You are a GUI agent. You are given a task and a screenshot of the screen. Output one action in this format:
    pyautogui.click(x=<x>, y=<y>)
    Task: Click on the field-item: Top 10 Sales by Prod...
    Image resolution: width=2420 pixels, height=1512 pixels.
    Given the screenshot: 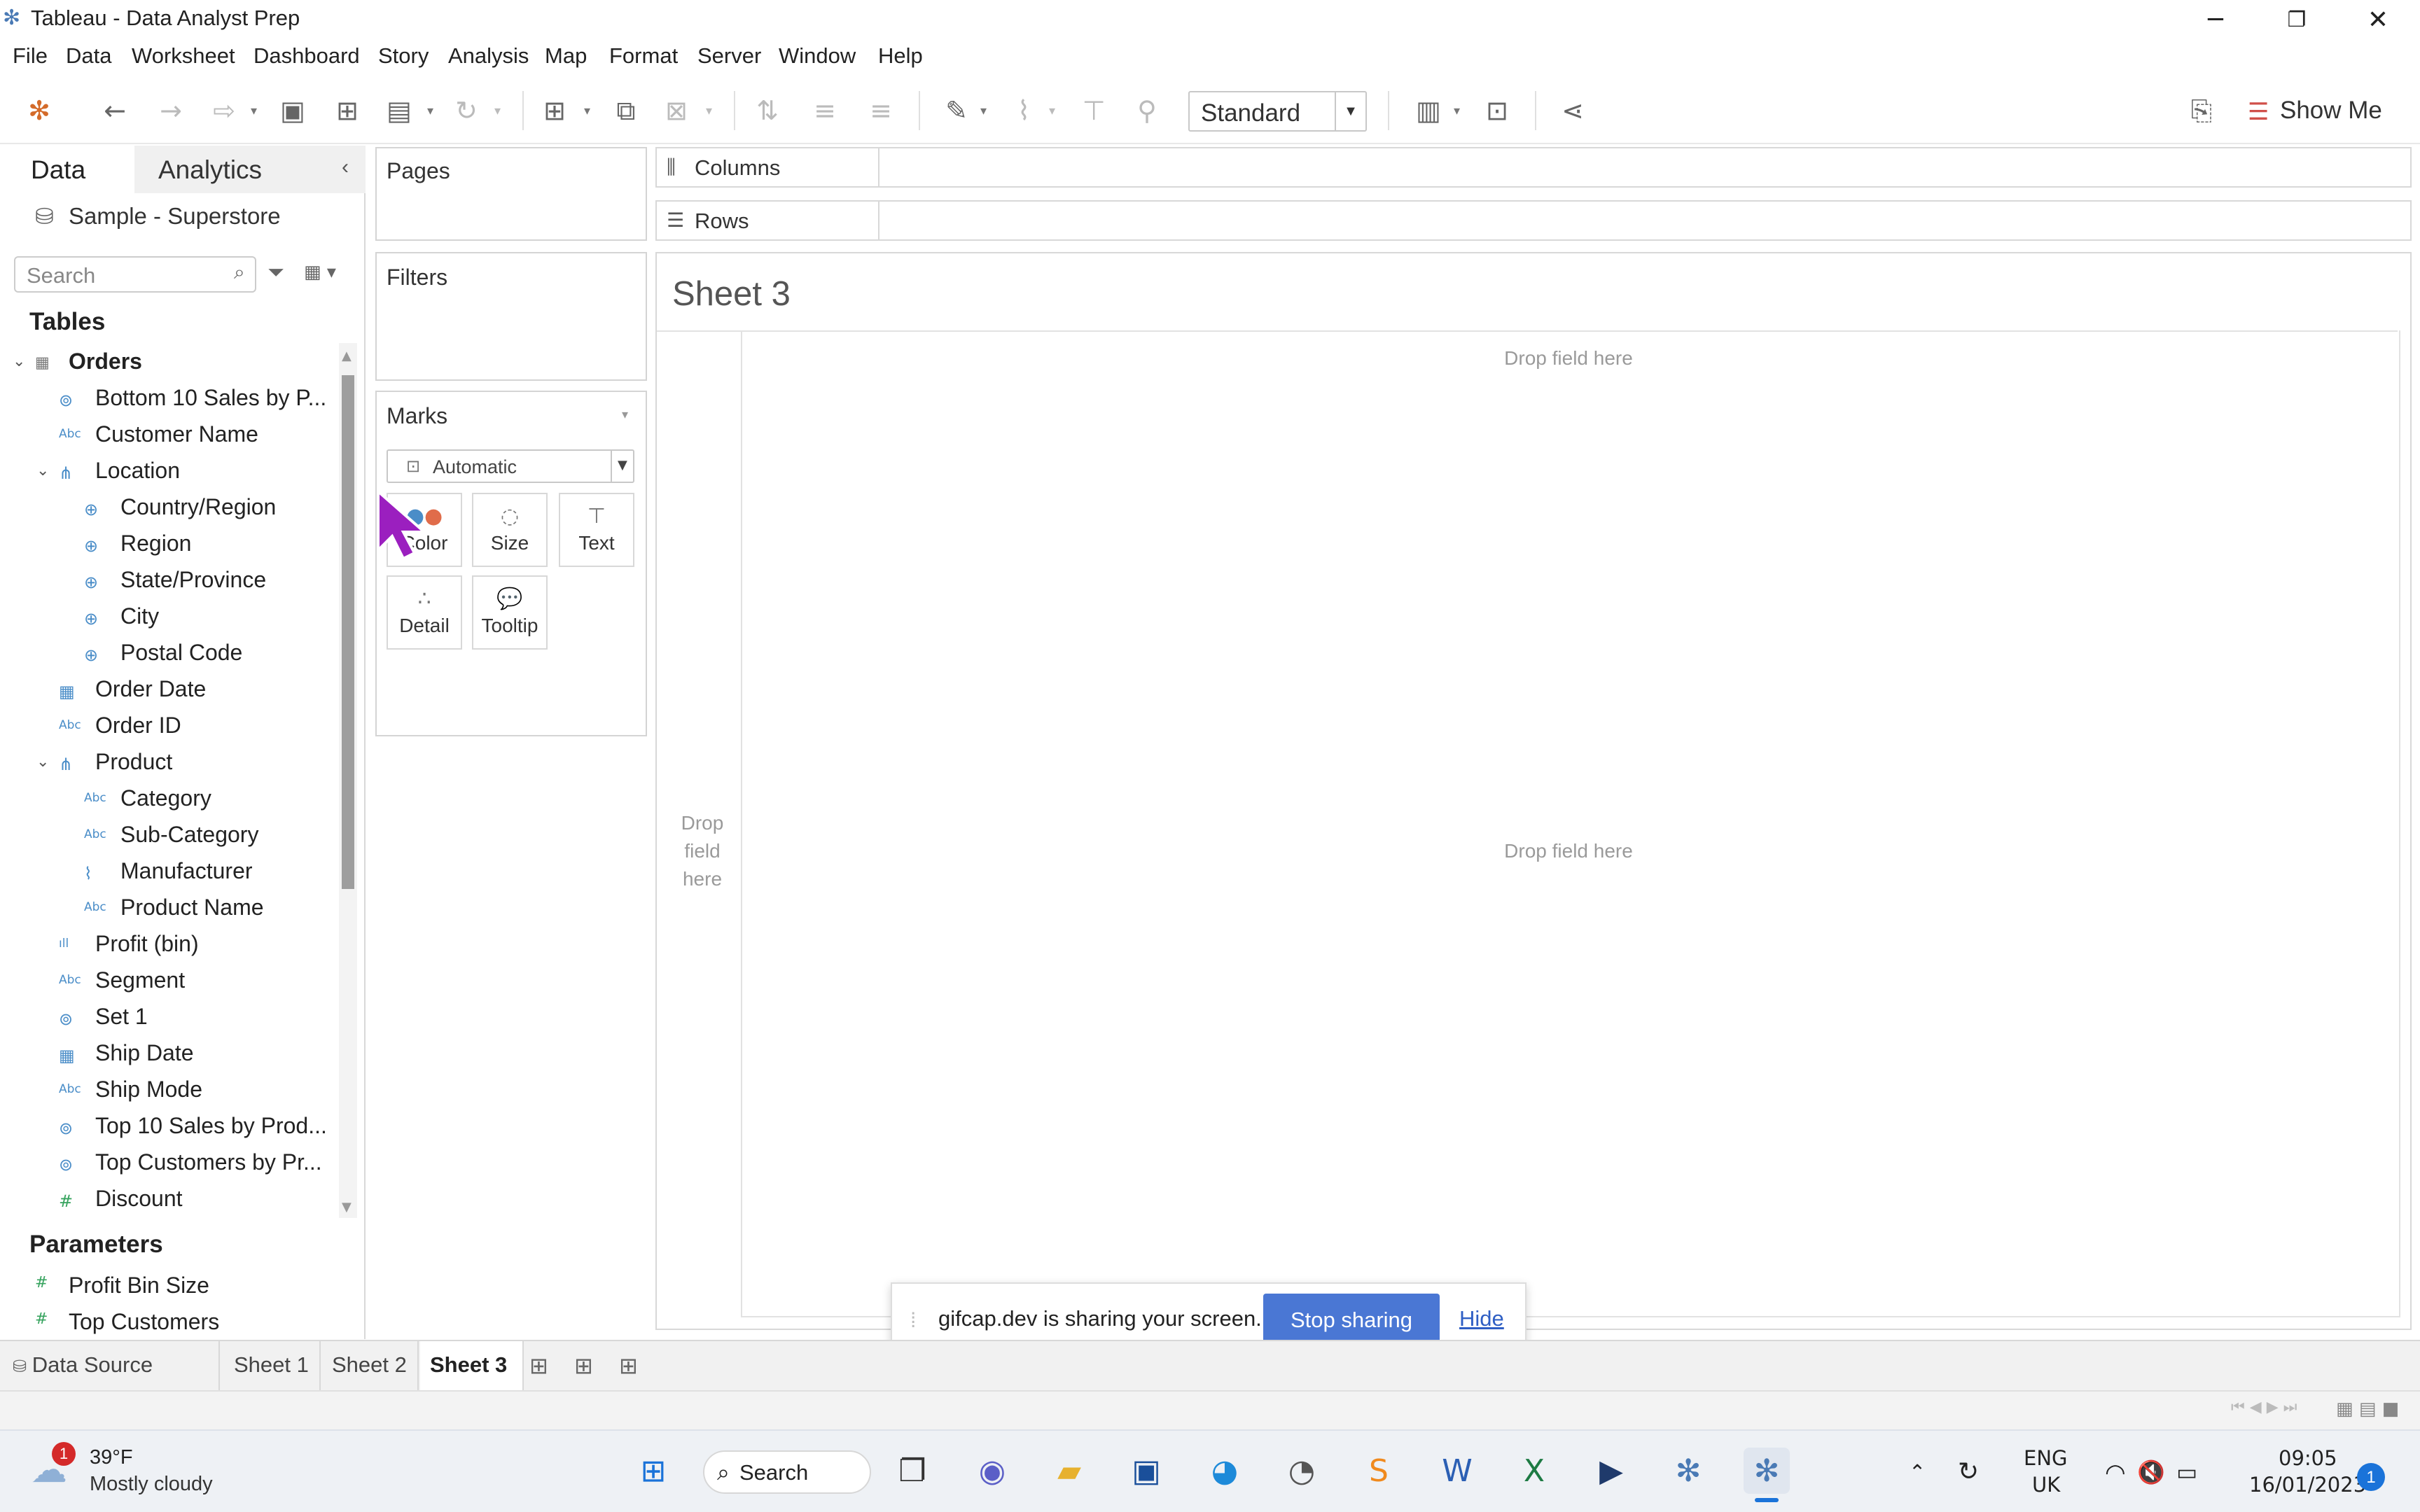 What is the action you would take?
    pyautogui.click(x=211, y=1126)
    